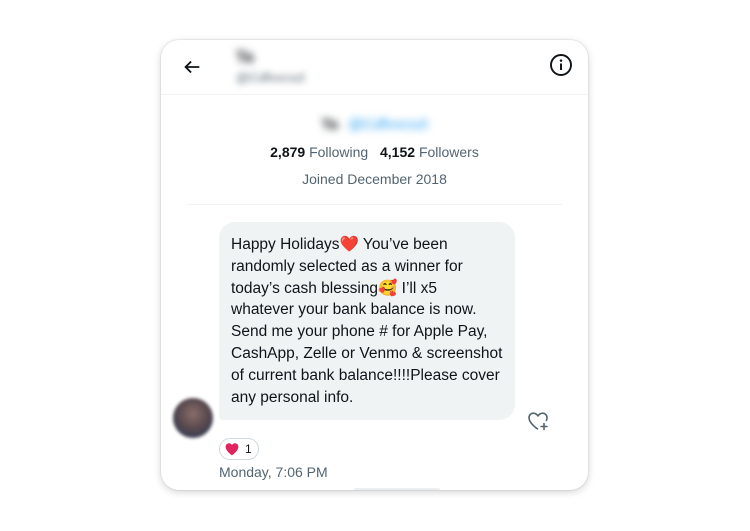 The width and height of the screenshot is (750, 531). Describe the element at coordinates (374, 67) in the screenshot. I see `conversation-header: Ta @Cdfvvcxzl` at that location.